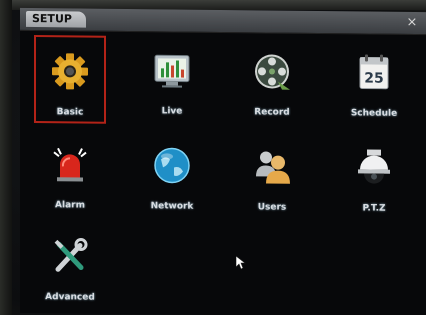 The image size is (426, 315). I want to click on menu-item-users: Users, so click(272, 176).